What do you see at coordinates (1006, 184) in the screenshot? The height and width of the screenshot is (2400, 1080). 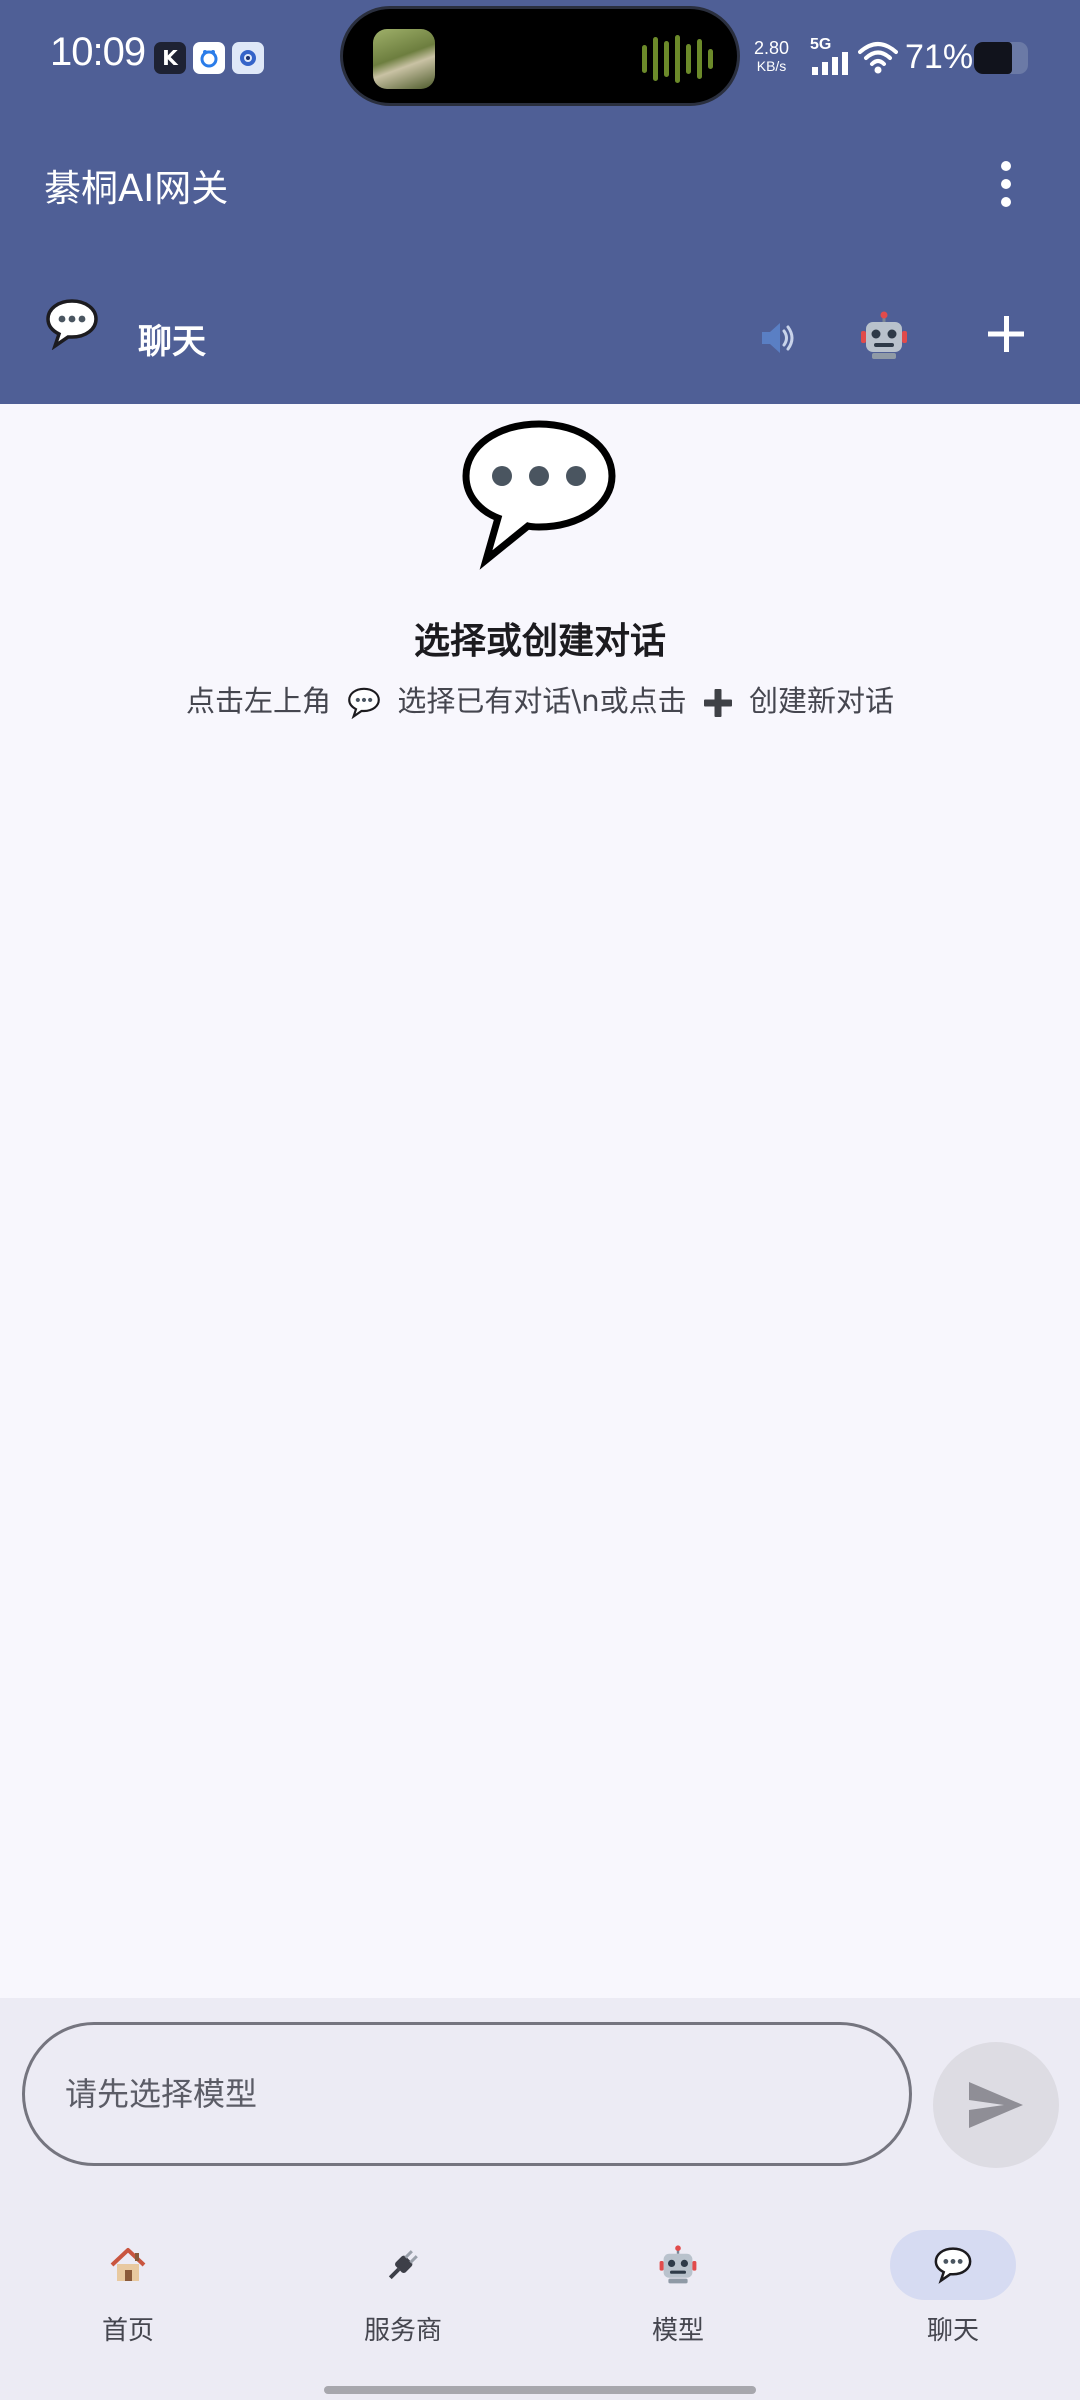 I see `more-options-button` at bounding box center [1006, 184].